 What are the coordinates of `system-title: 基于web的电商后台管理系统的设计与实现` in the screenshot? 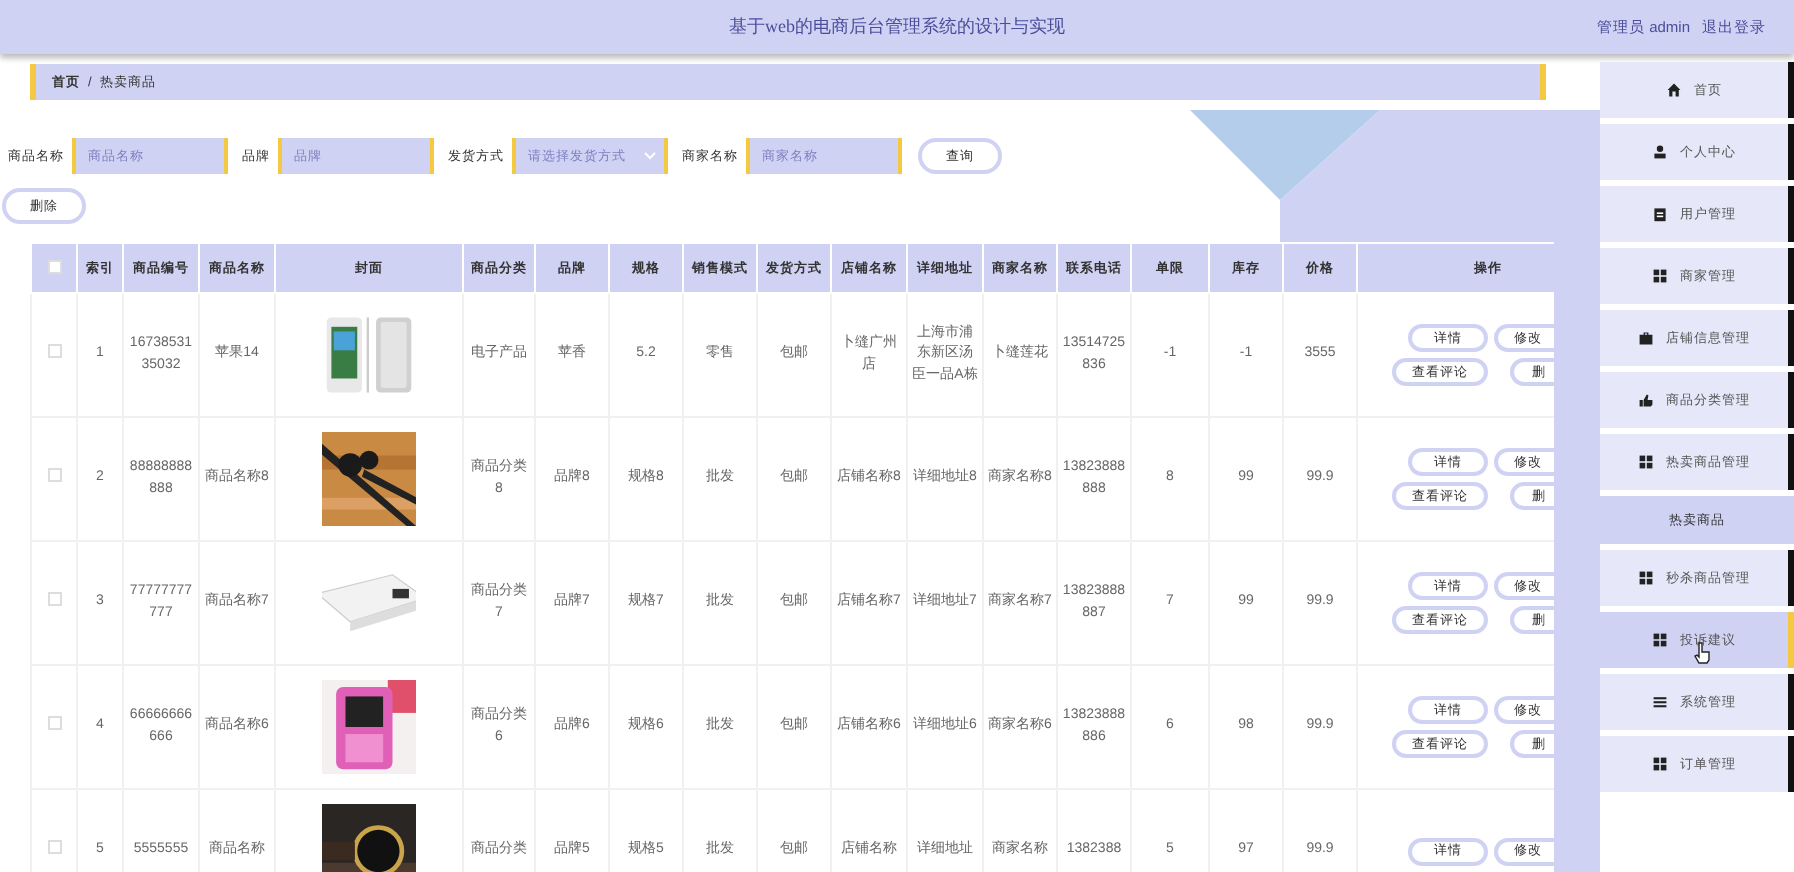 It's located at (897, 27).